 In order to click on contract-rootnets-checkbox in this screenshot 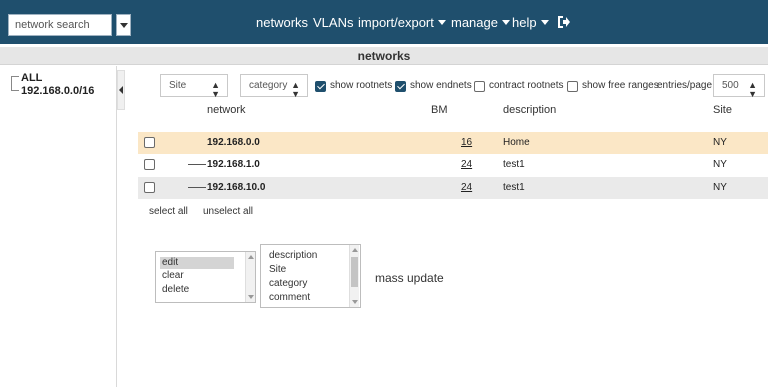, I will do `click(479, 86)`.